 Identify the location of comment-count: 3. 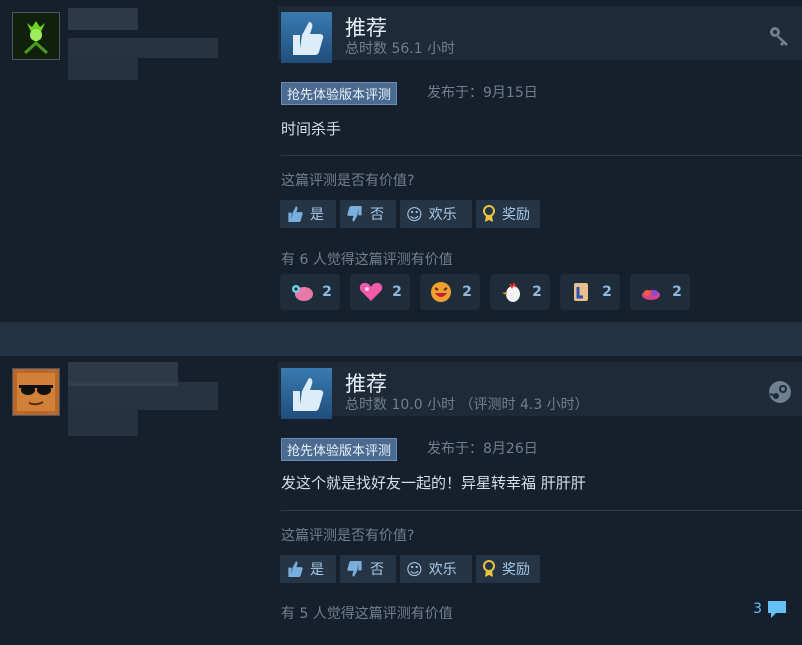
(757, 609).